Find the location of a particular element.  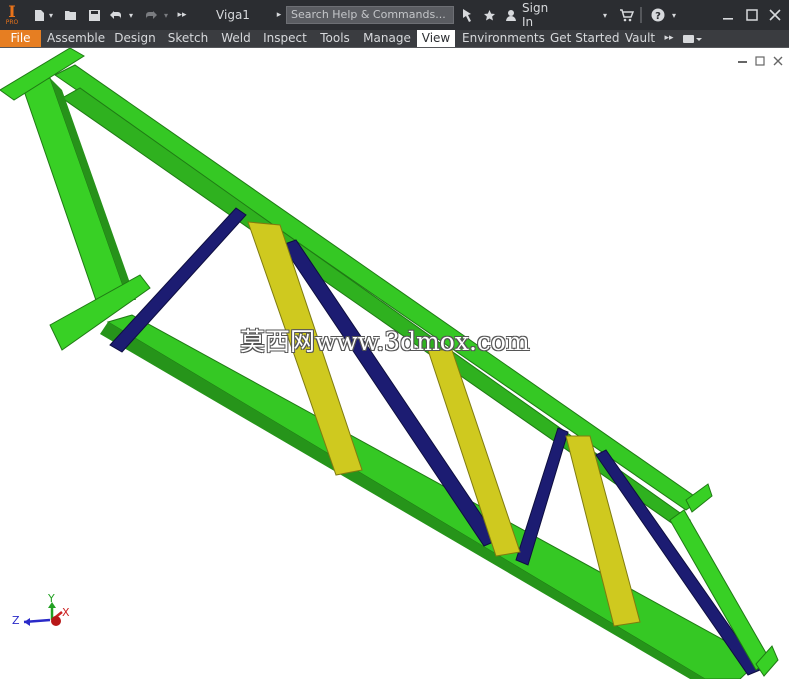

tab-vault: Vault is located at coordinates (640, 38).